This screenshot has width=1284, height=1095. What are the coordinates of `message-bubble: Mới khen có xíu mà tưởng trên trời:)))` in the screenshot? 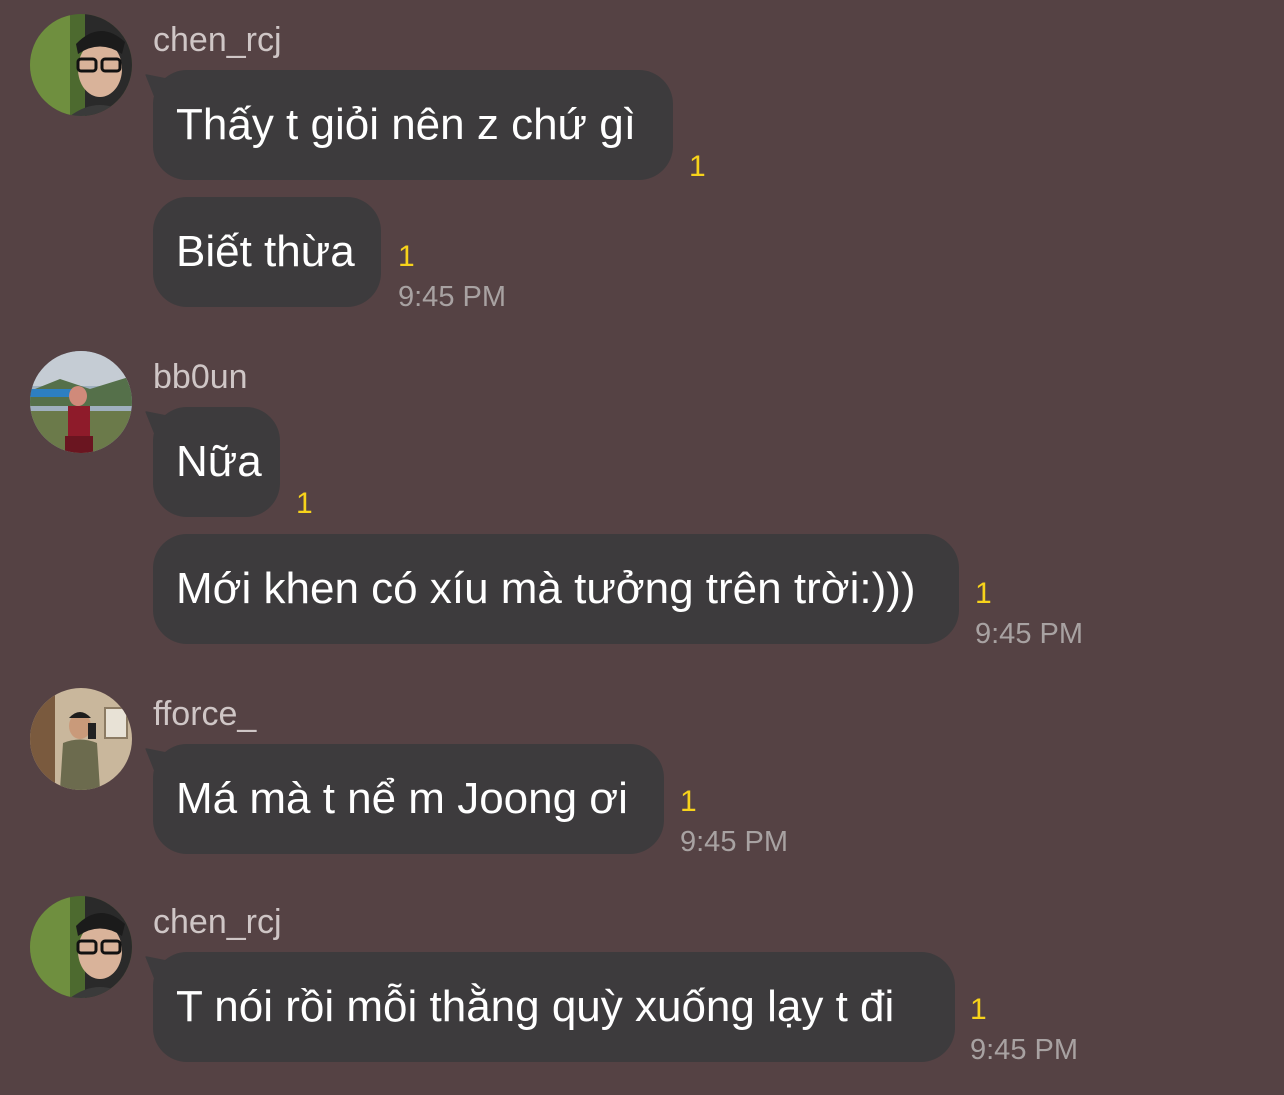 It's located at (556, 589).